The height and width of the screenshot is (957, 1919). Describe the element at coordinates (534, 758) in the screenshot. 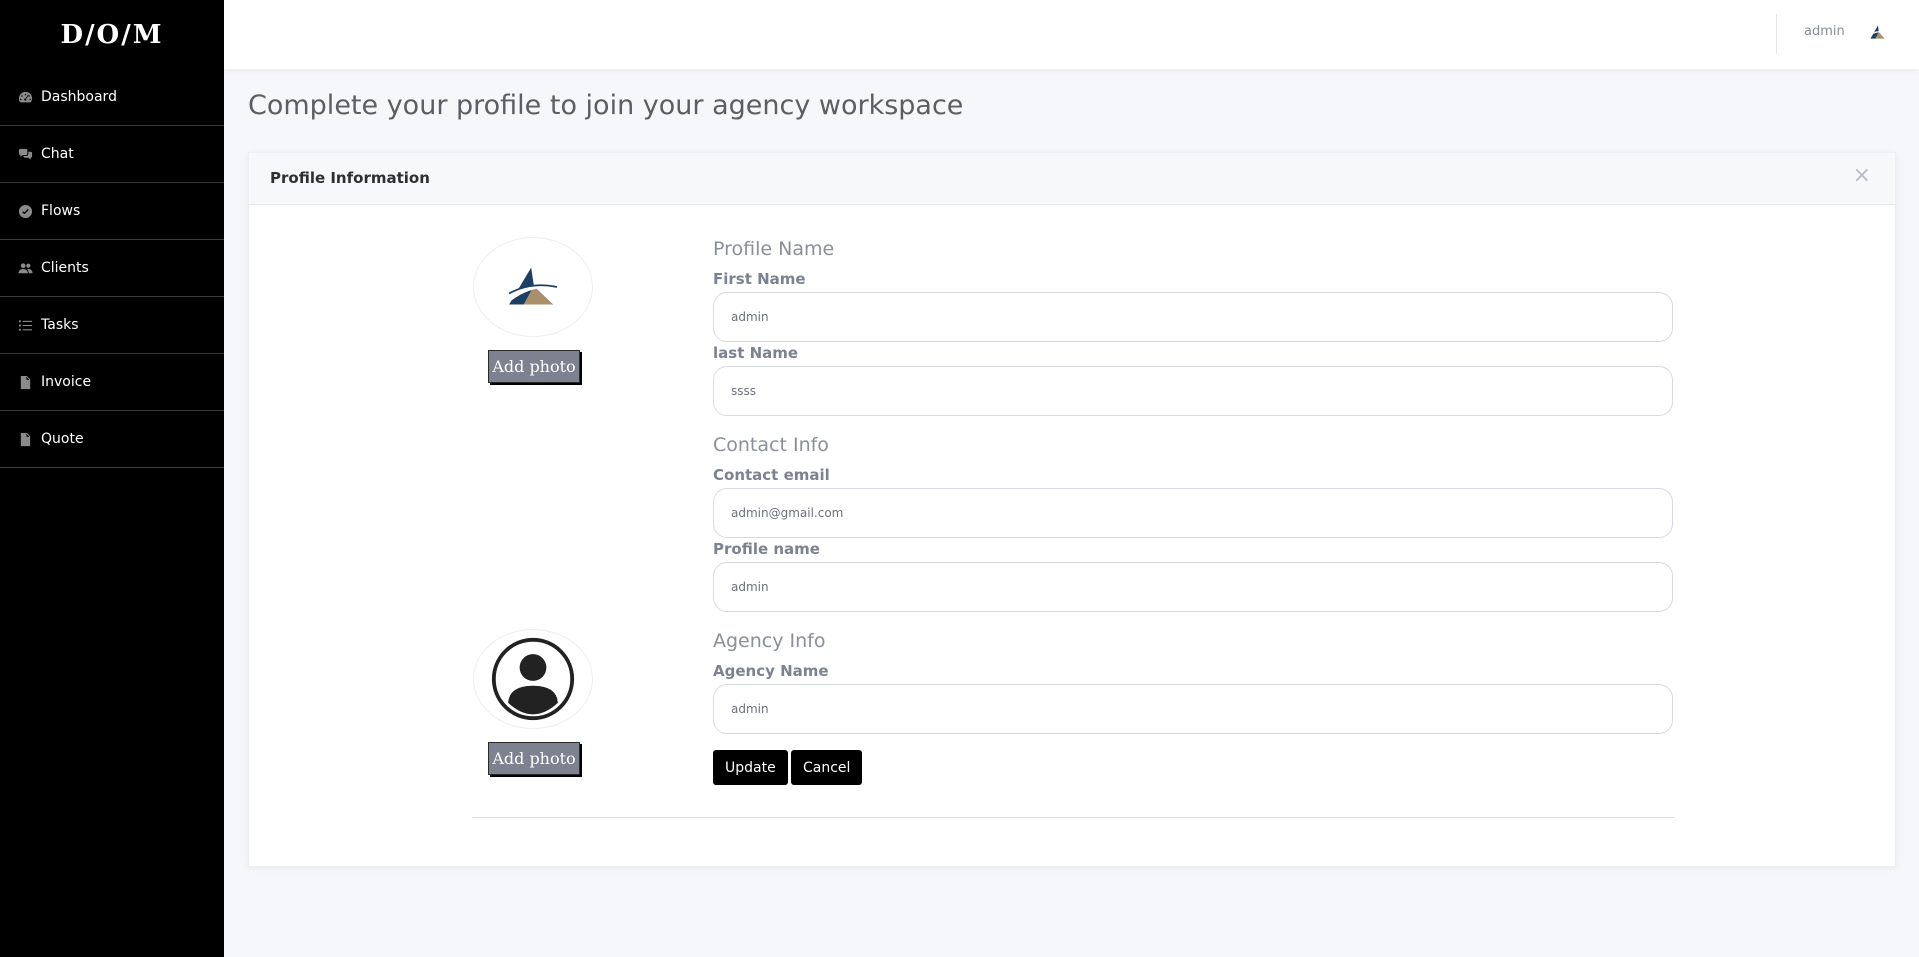

I see `add-agency-photo-button: Add photo` at that location.